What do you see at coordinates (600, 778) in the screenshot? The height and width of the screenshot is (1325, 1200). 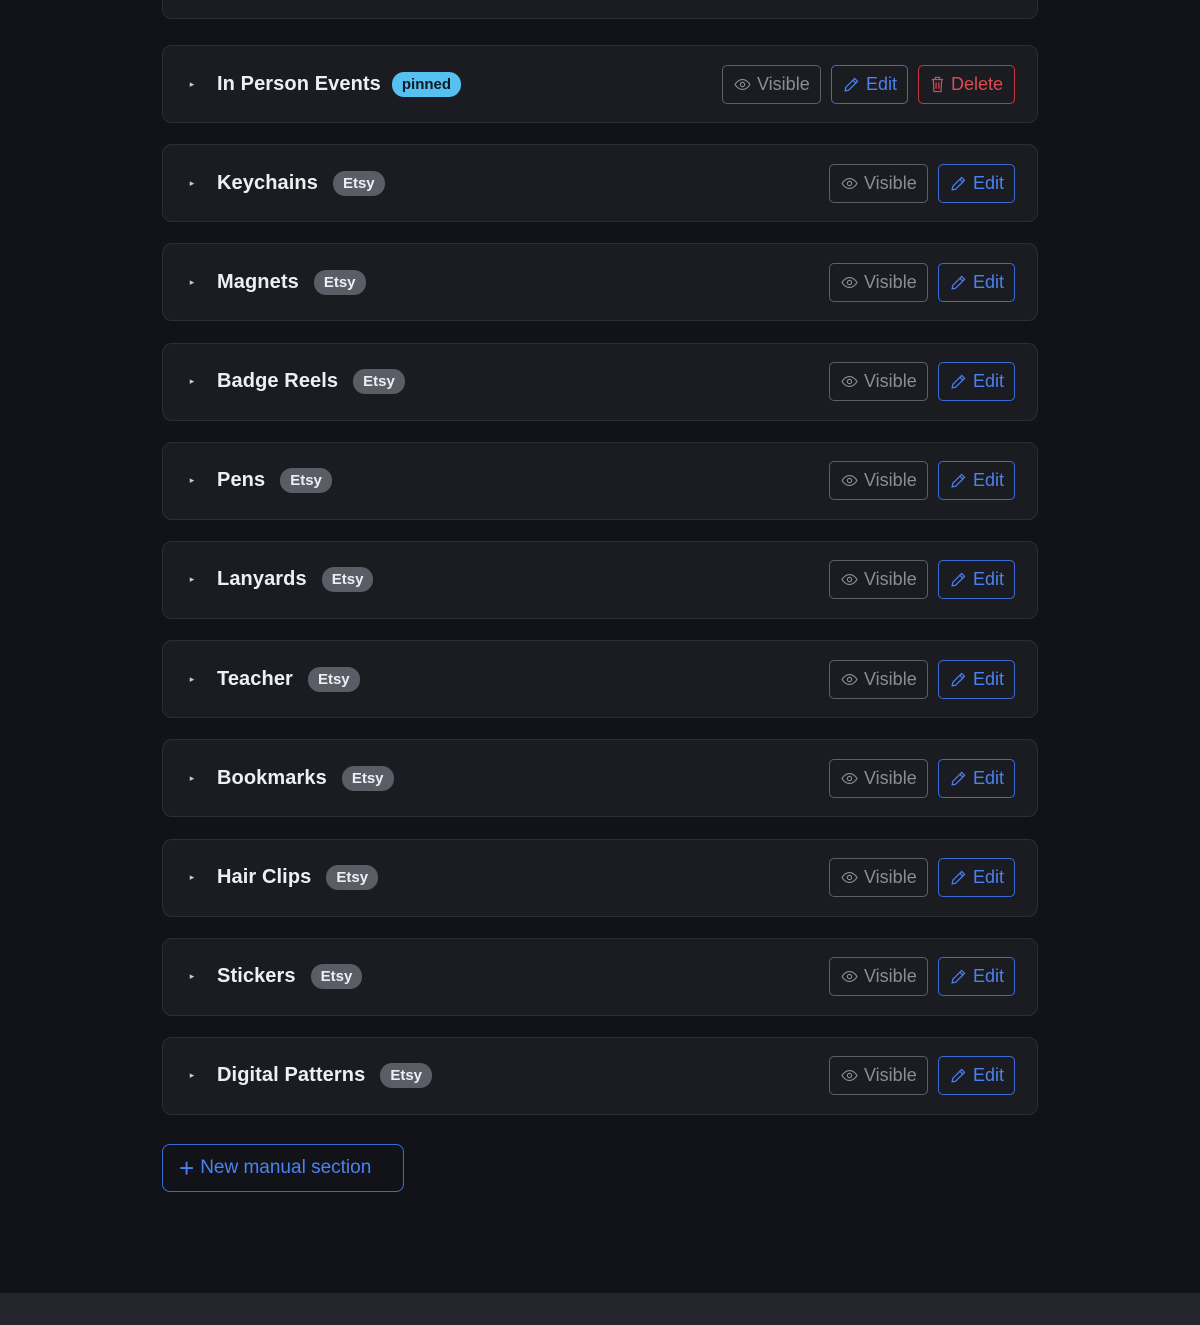 I see `section-card: ▸ Bookmarks Etsy Visible Edit` at bounding box center [600, 778].